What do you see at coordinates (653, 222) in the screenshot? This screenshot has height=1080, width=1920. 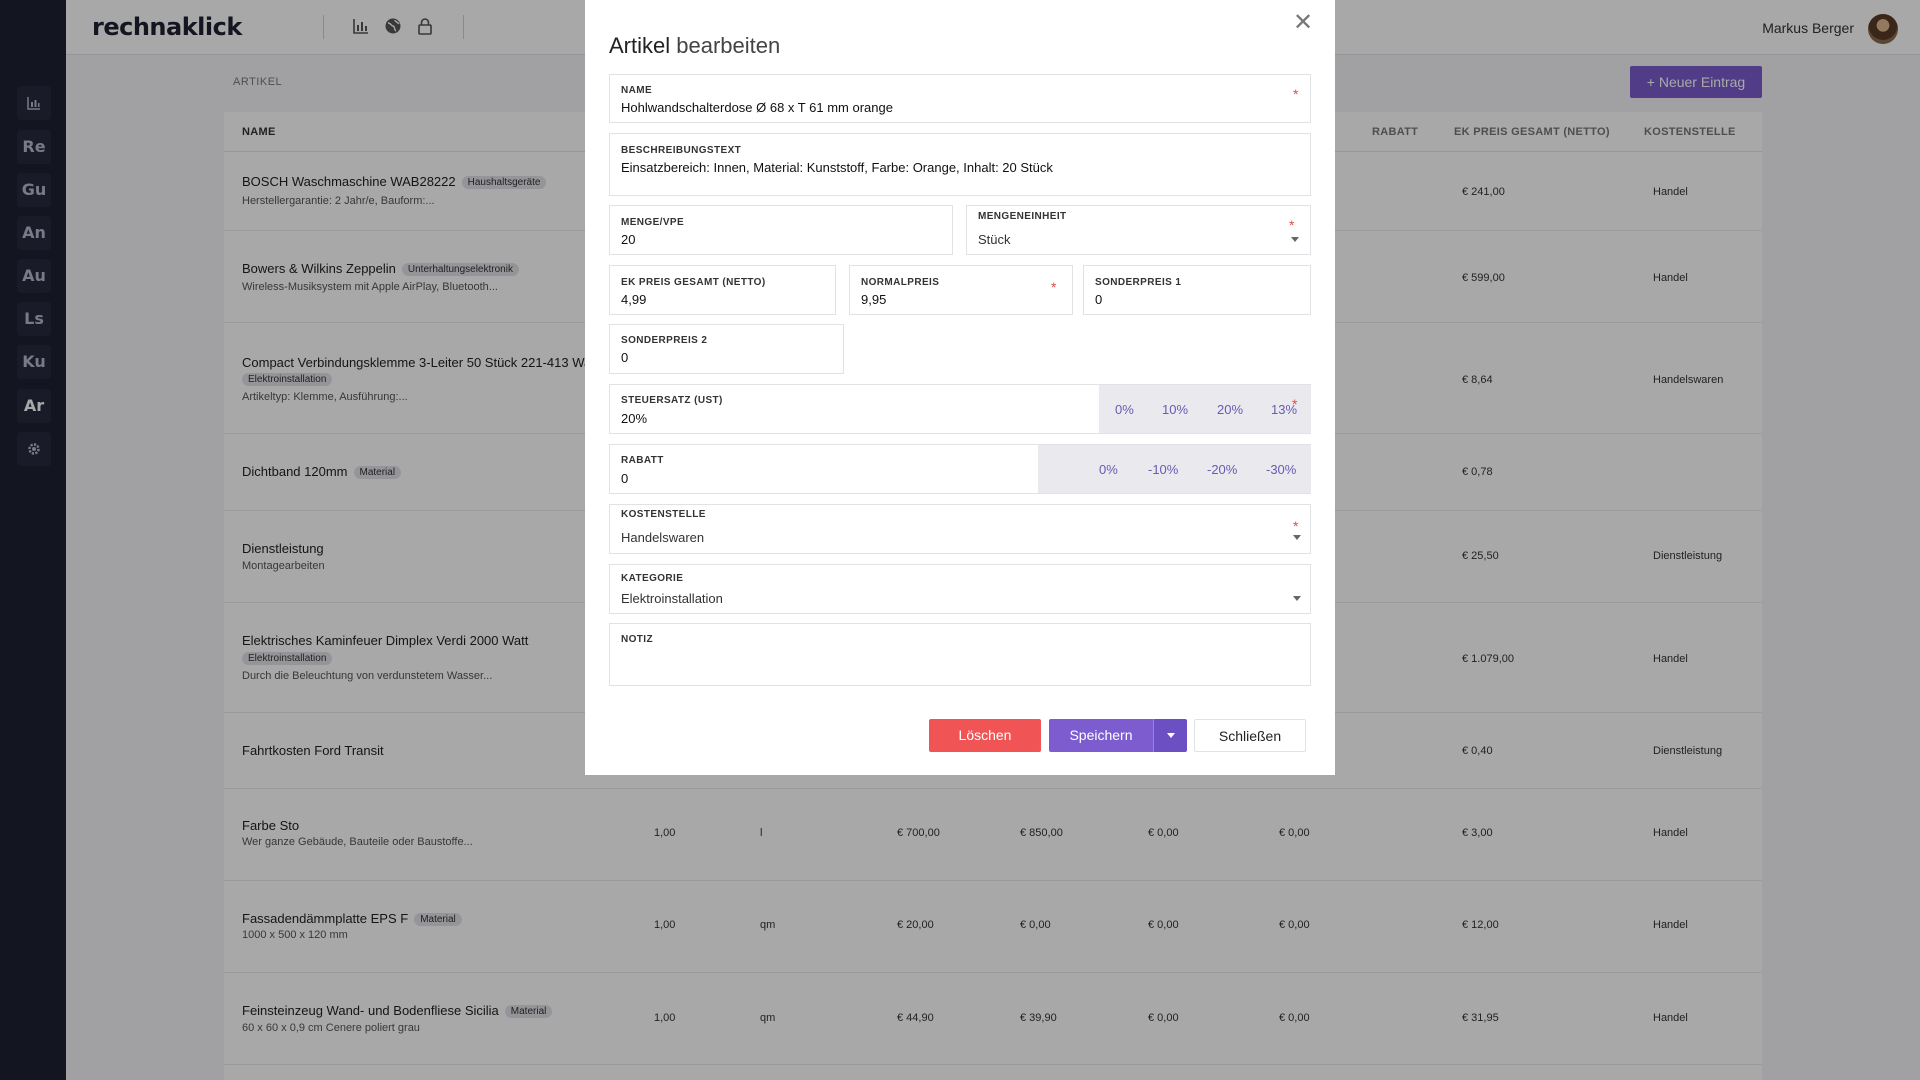 I see `field-label: MENGE/VPE` at bounding box center [653, 222].